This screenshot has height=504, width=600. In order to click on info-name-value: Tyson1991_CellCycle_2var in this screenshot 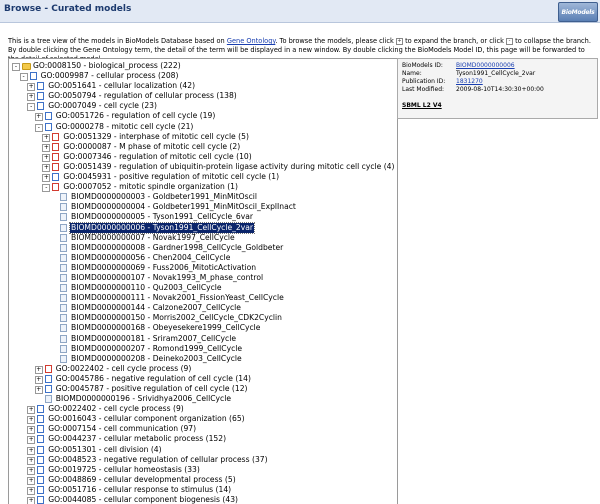, I will do `click(496, 73)`.